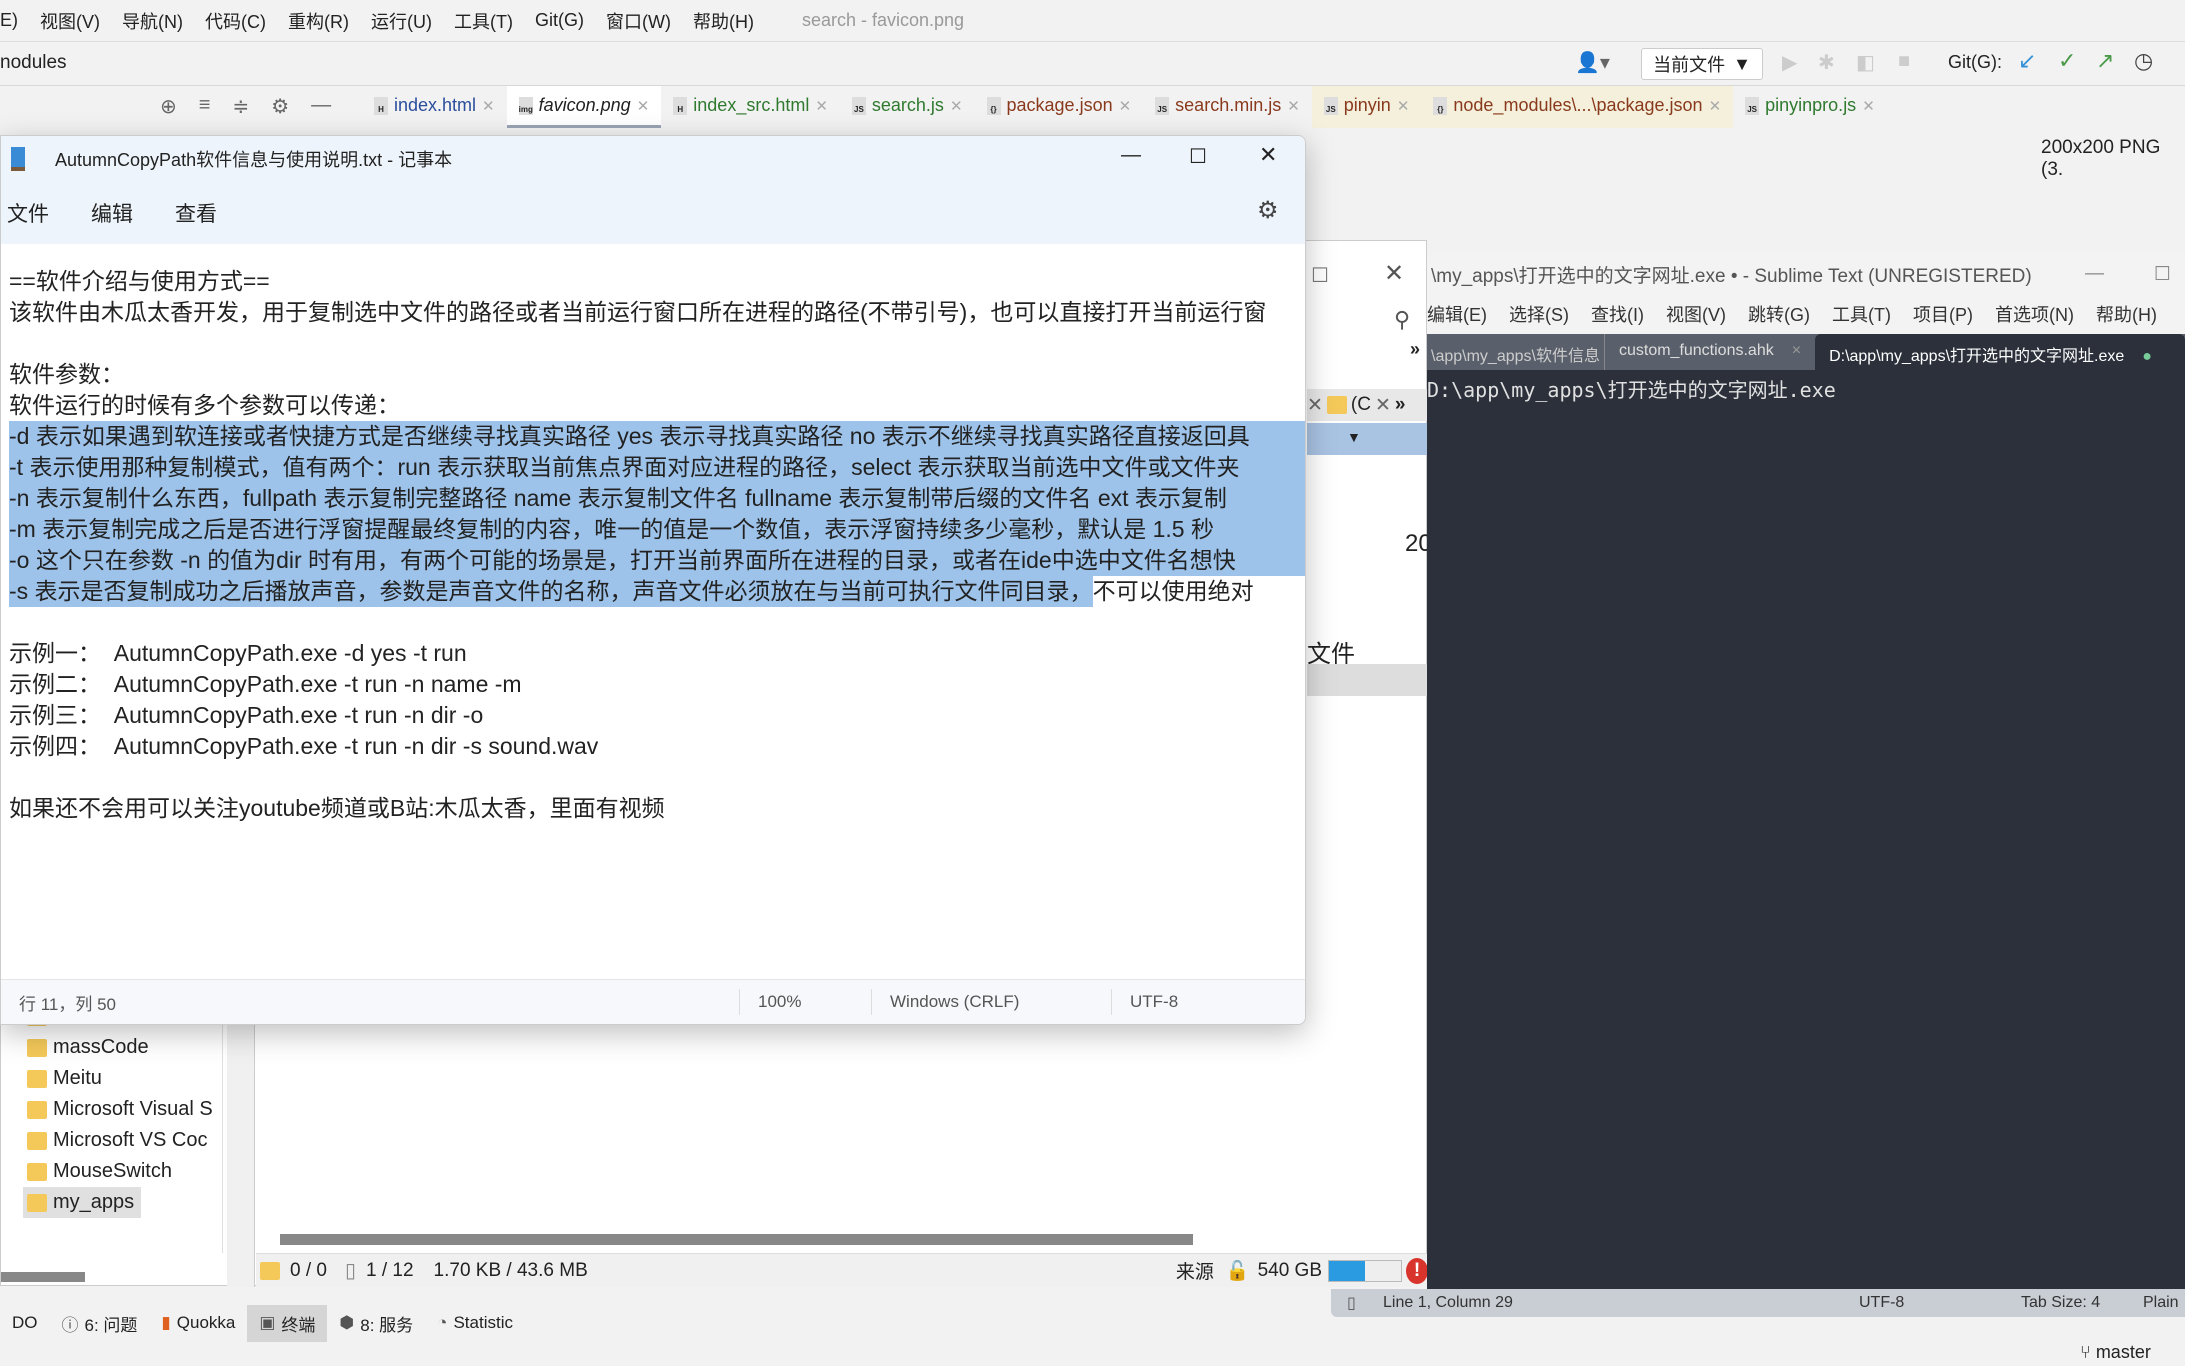  Describe the element at coordinates (1861, 314) in the screenshot. I see `sublime-menu-item: 工具(T)` at that location.